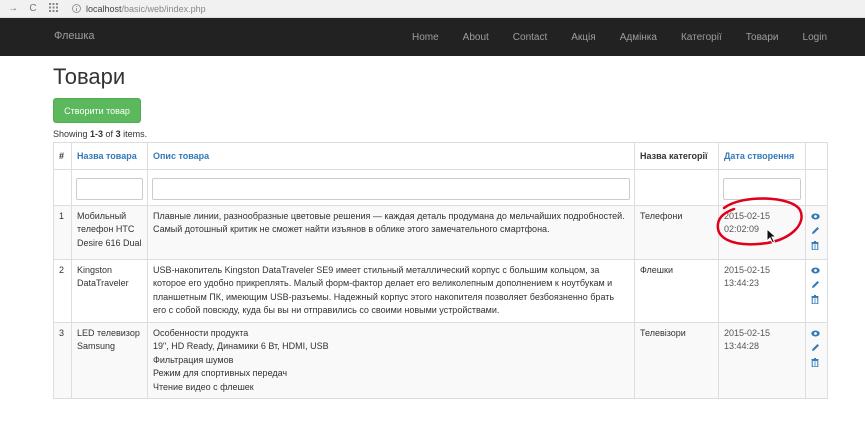 This screenshot has height=421, width=865. I want to click on description-line: Особенности продукта, so click(201, 332).